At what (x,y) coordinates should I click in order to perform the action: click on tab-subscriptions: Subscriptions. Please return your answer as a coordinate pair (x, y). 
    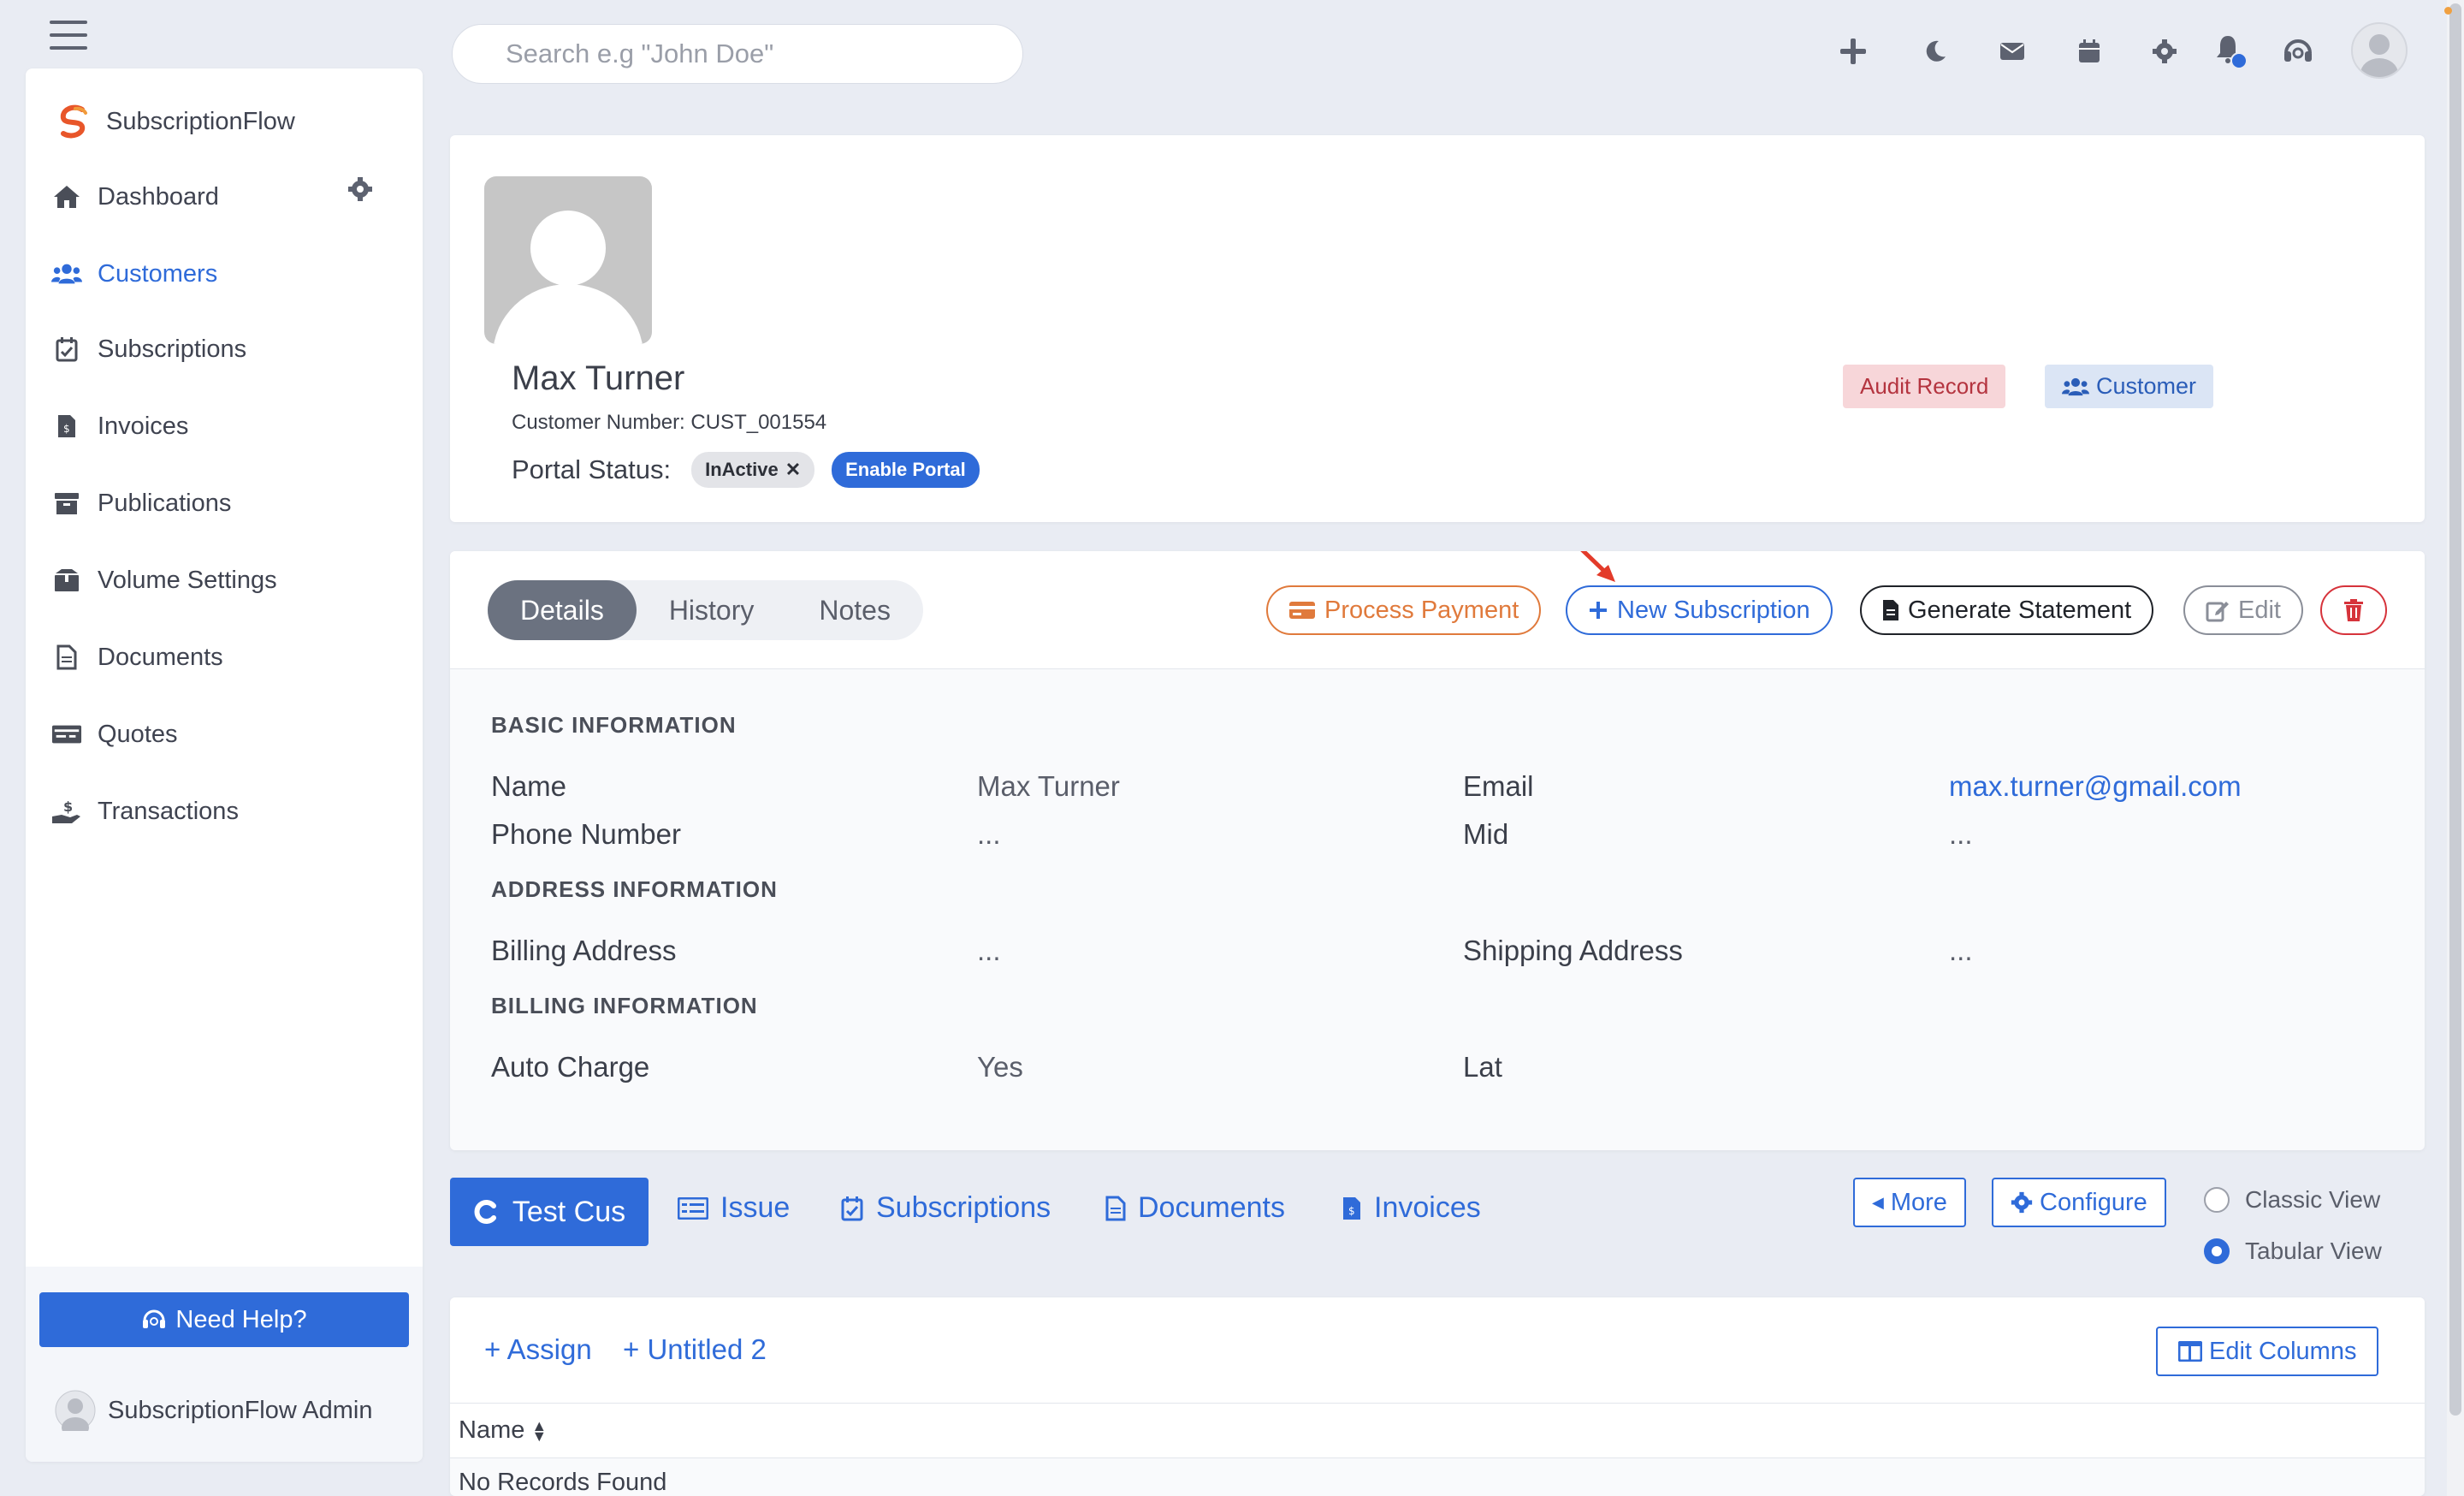
    Looking at the image, I should click on (945, 1208).